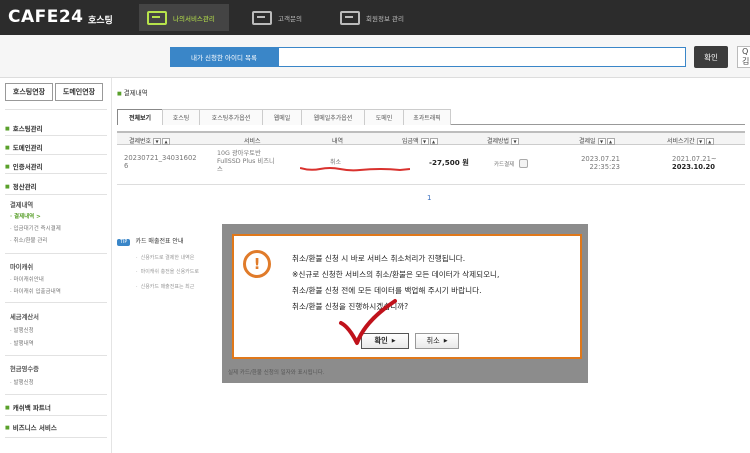 The image size is (750, 453). Describe the element at coordinates (231, 117) in the screenshot. I see `tab-hosting-options: 호스팅추가옵션` at that location.